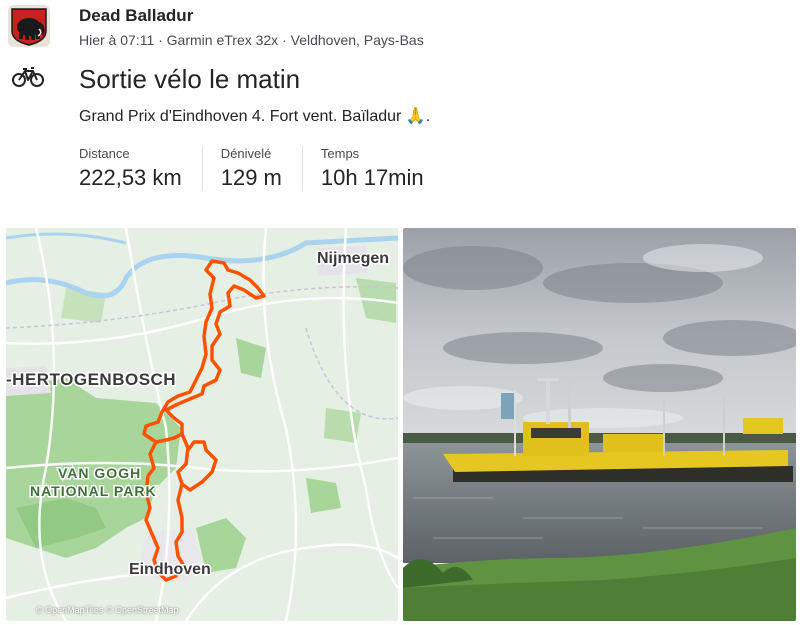 Image resolution: width=800 pixels, height=625 pixels. I want to click on stat-value: 222,53 km, so click(130, 177).